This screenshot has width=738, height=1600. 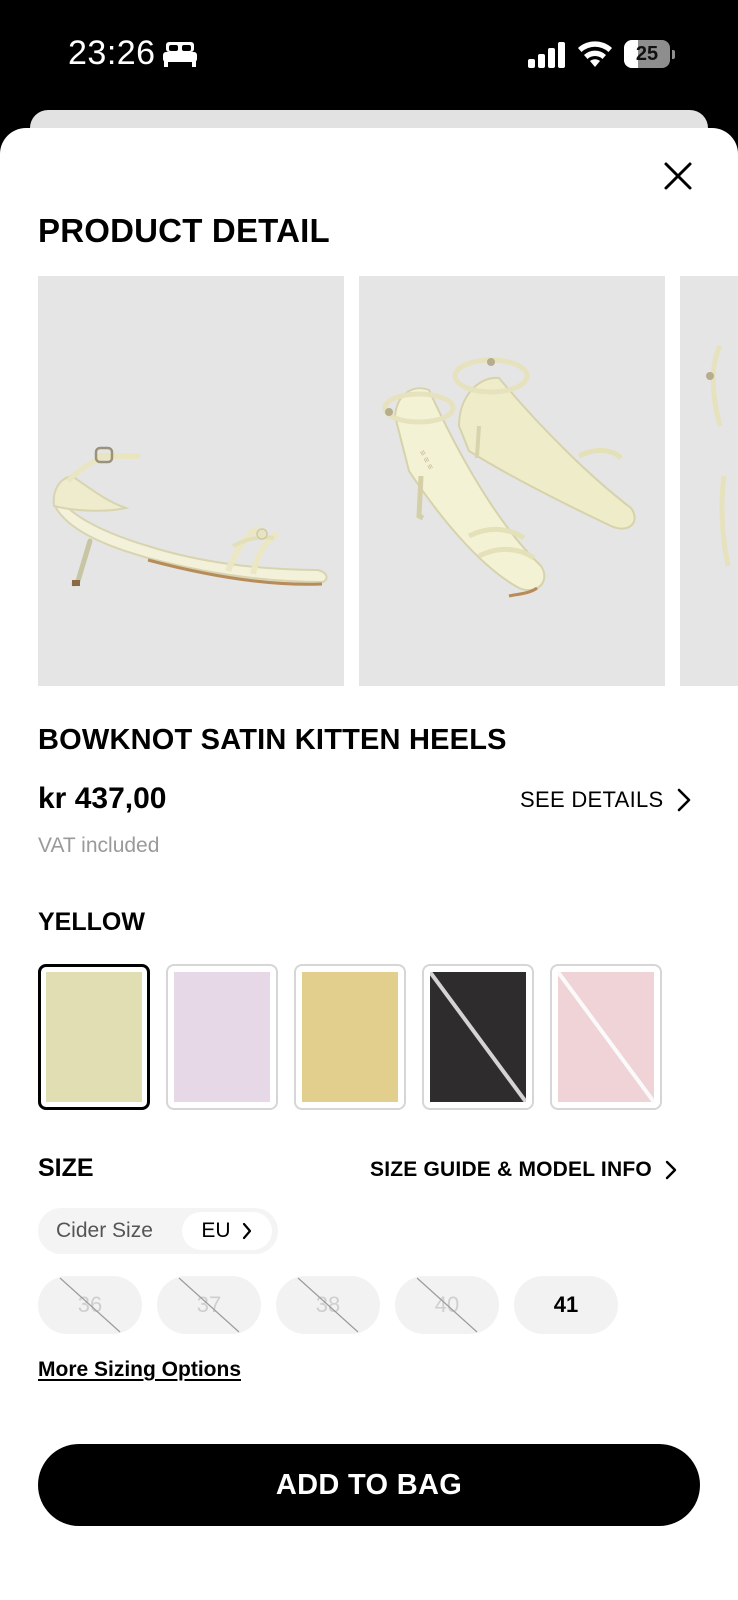 I want to click on size-option-unavailable: 37, so click(x=209, y=1305).